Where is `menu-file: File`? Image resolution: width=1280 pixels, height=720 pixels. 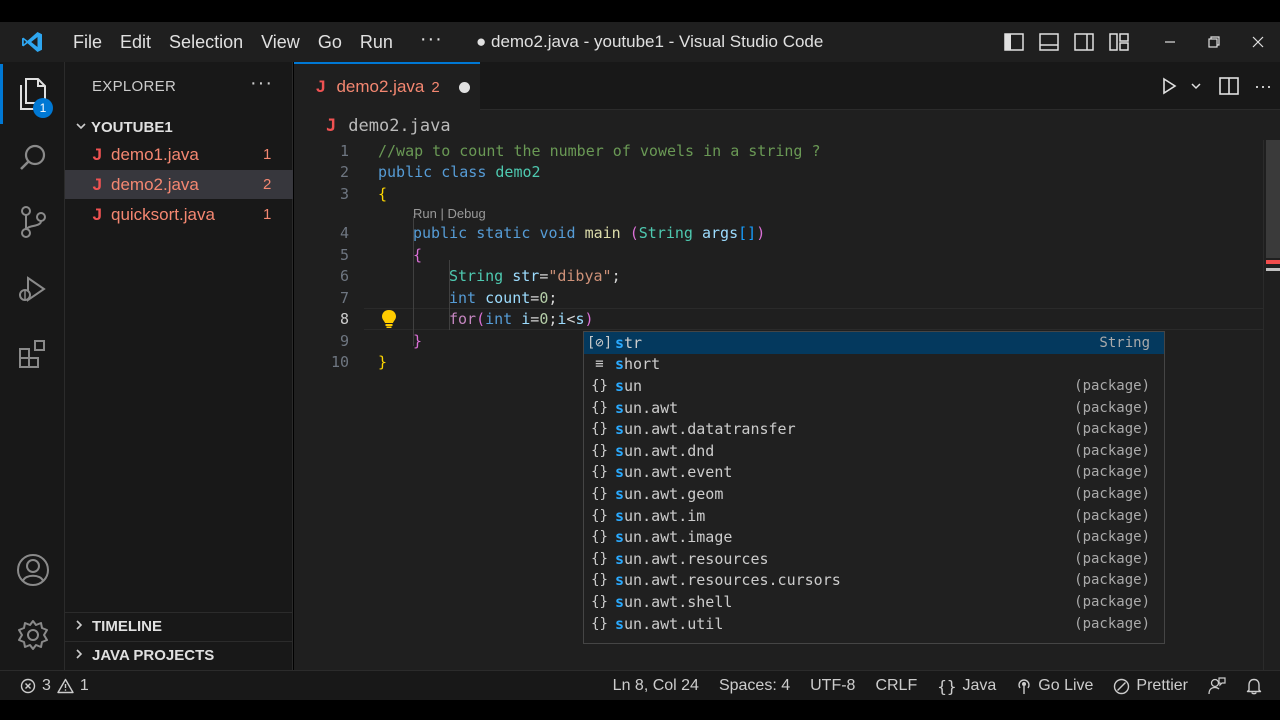 menu-file: File is located at coordinates (87, 42).